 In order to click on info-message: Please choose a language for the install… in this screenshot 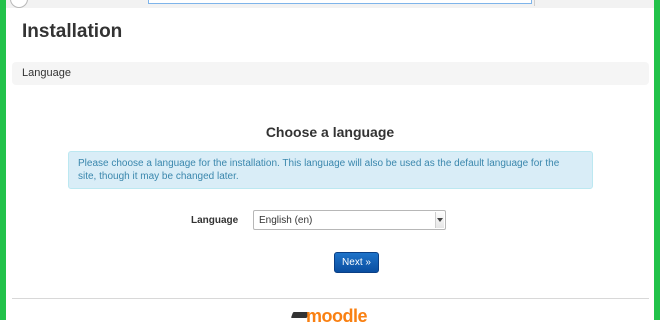, I will do `click(319, 170)`.